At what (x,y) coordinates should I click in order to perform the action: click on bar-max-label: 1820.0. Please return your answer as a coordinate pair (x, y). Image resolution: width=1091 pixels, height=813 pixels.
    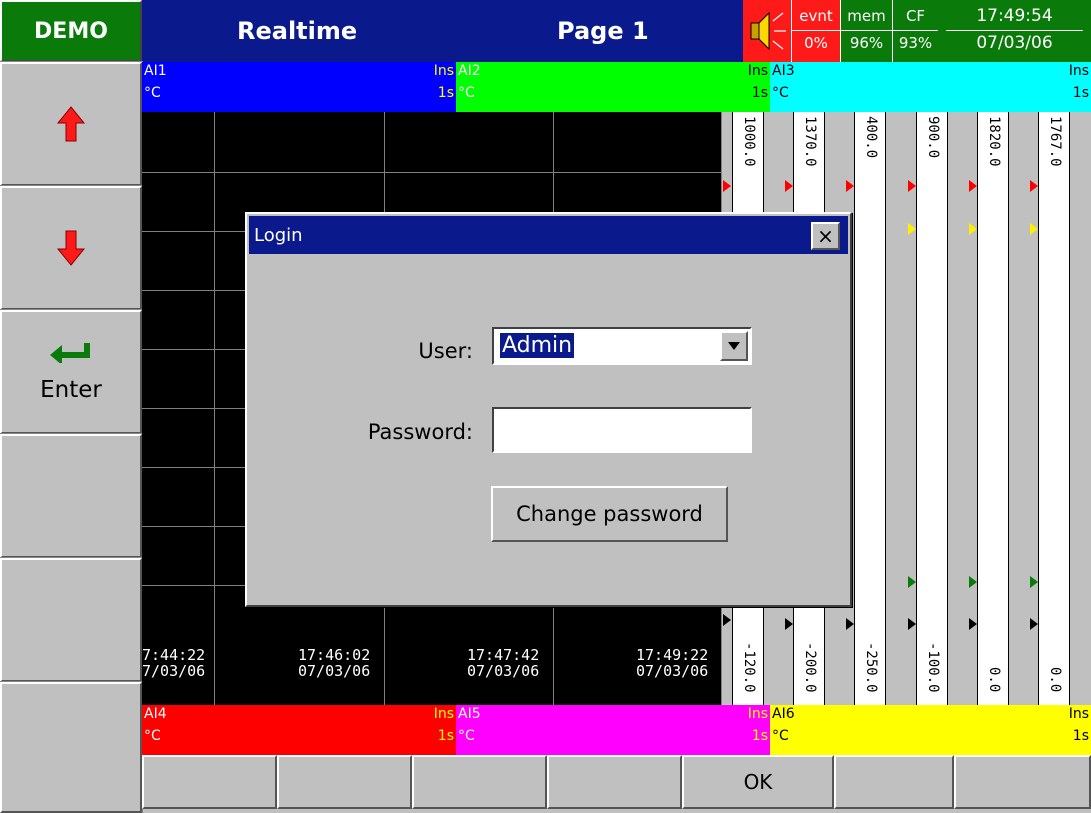
    Looking at the image, I should click on (994, 141).